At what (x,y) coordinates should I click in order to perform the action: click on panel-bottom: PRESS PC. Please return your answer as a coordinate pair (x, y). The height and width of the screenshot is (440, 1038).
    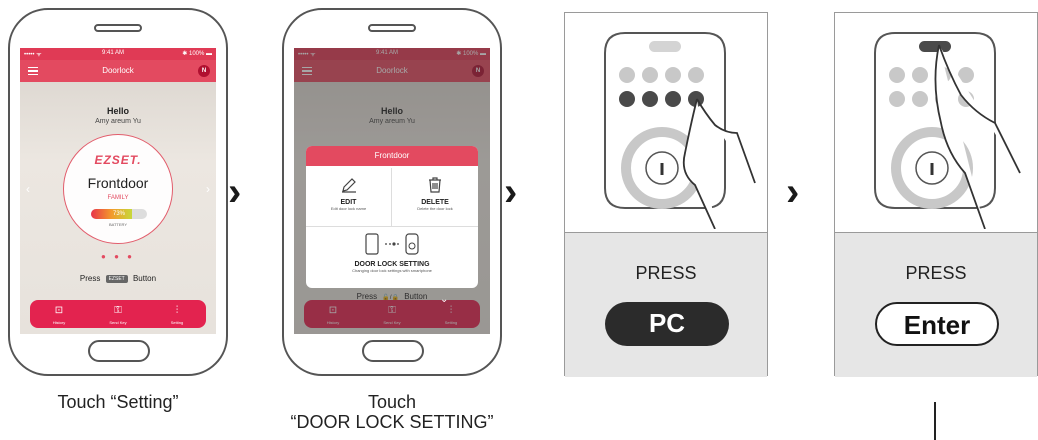
    Looking at the image, I should click on (666, 304).